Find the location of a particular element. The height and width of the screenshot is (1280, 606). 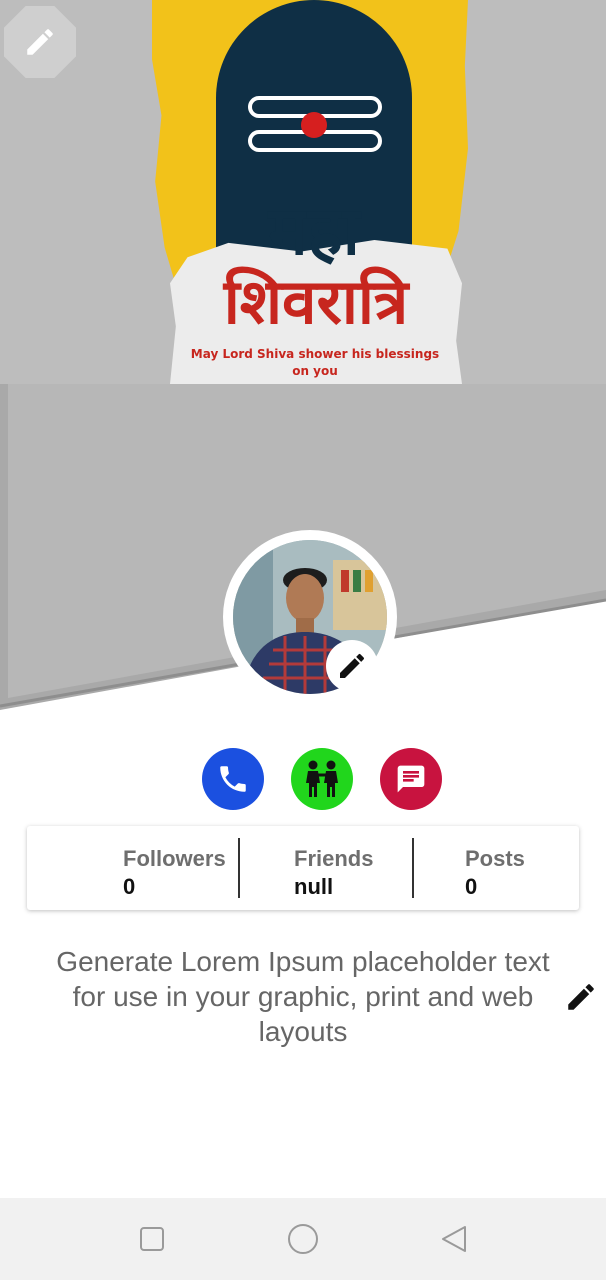

system-navigation-bar is located at coordinates (303, 1239).